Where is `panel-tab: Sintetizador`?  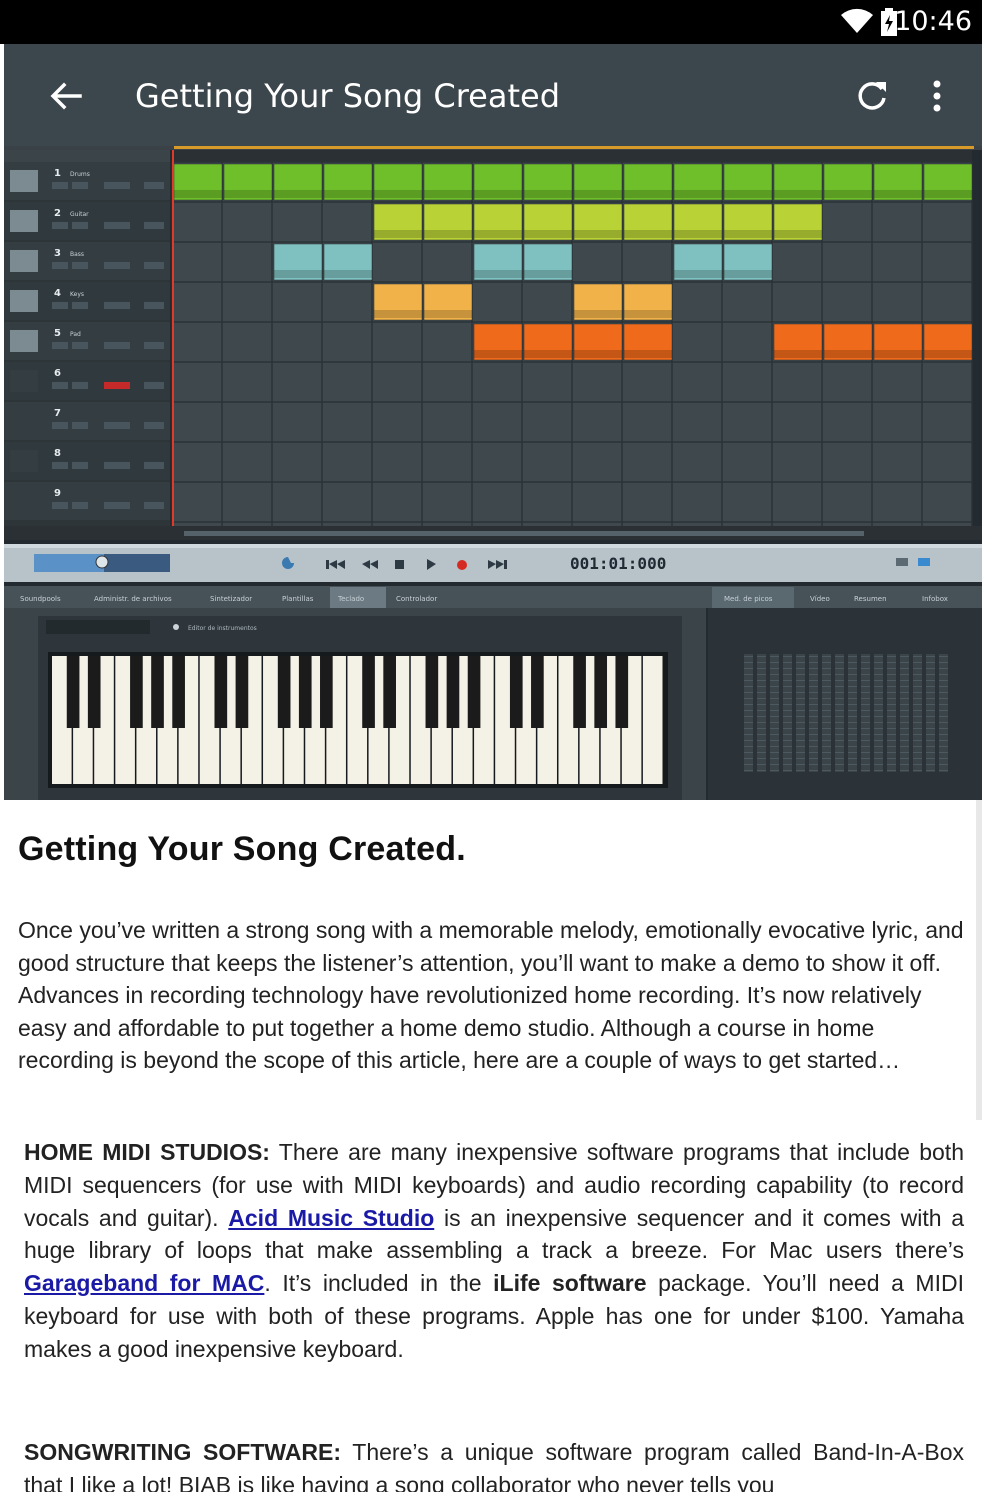 panel-tab: Sintetizador is located at coordinates (231, 599).